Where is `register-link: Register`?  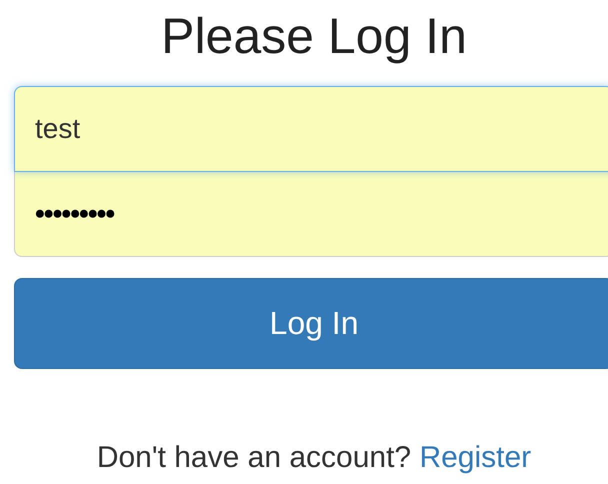
register-link: Register is located at coordinates (475, 457).